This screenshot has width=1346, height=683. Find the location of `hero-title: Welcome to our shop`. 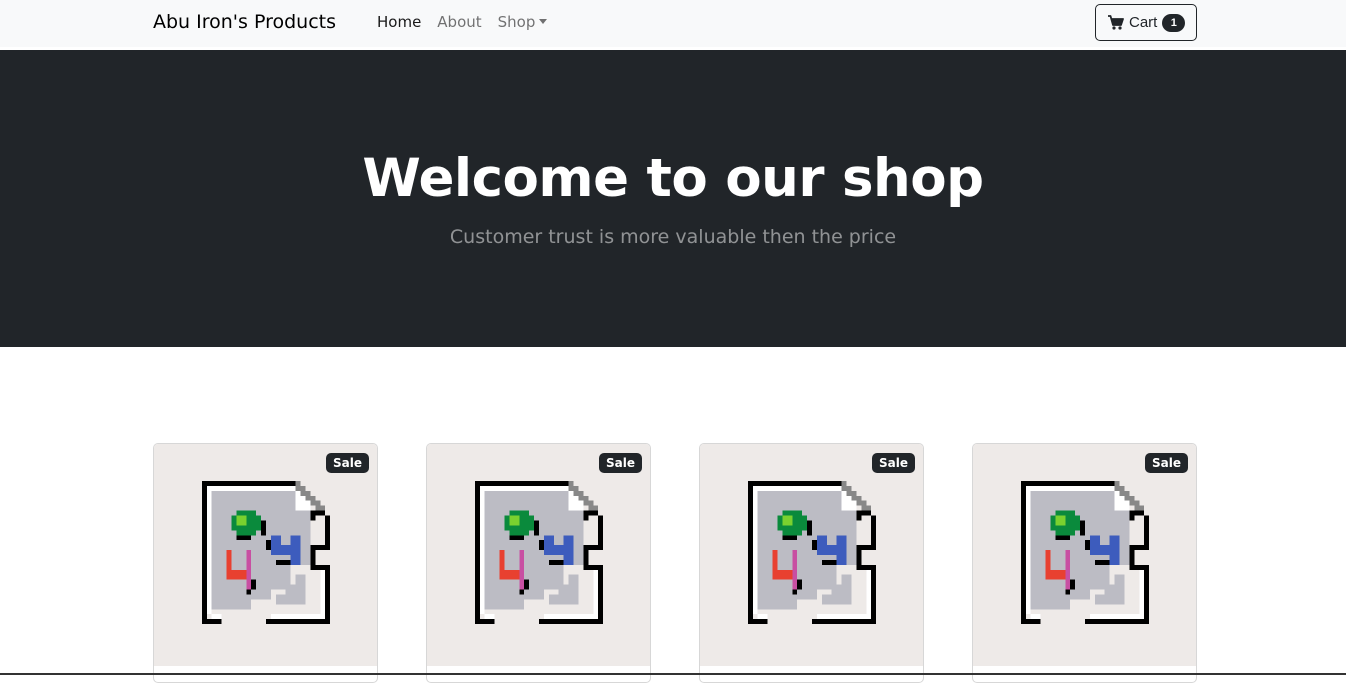

hero-title: Welcome to our shop is located at coordinates (673, 178).